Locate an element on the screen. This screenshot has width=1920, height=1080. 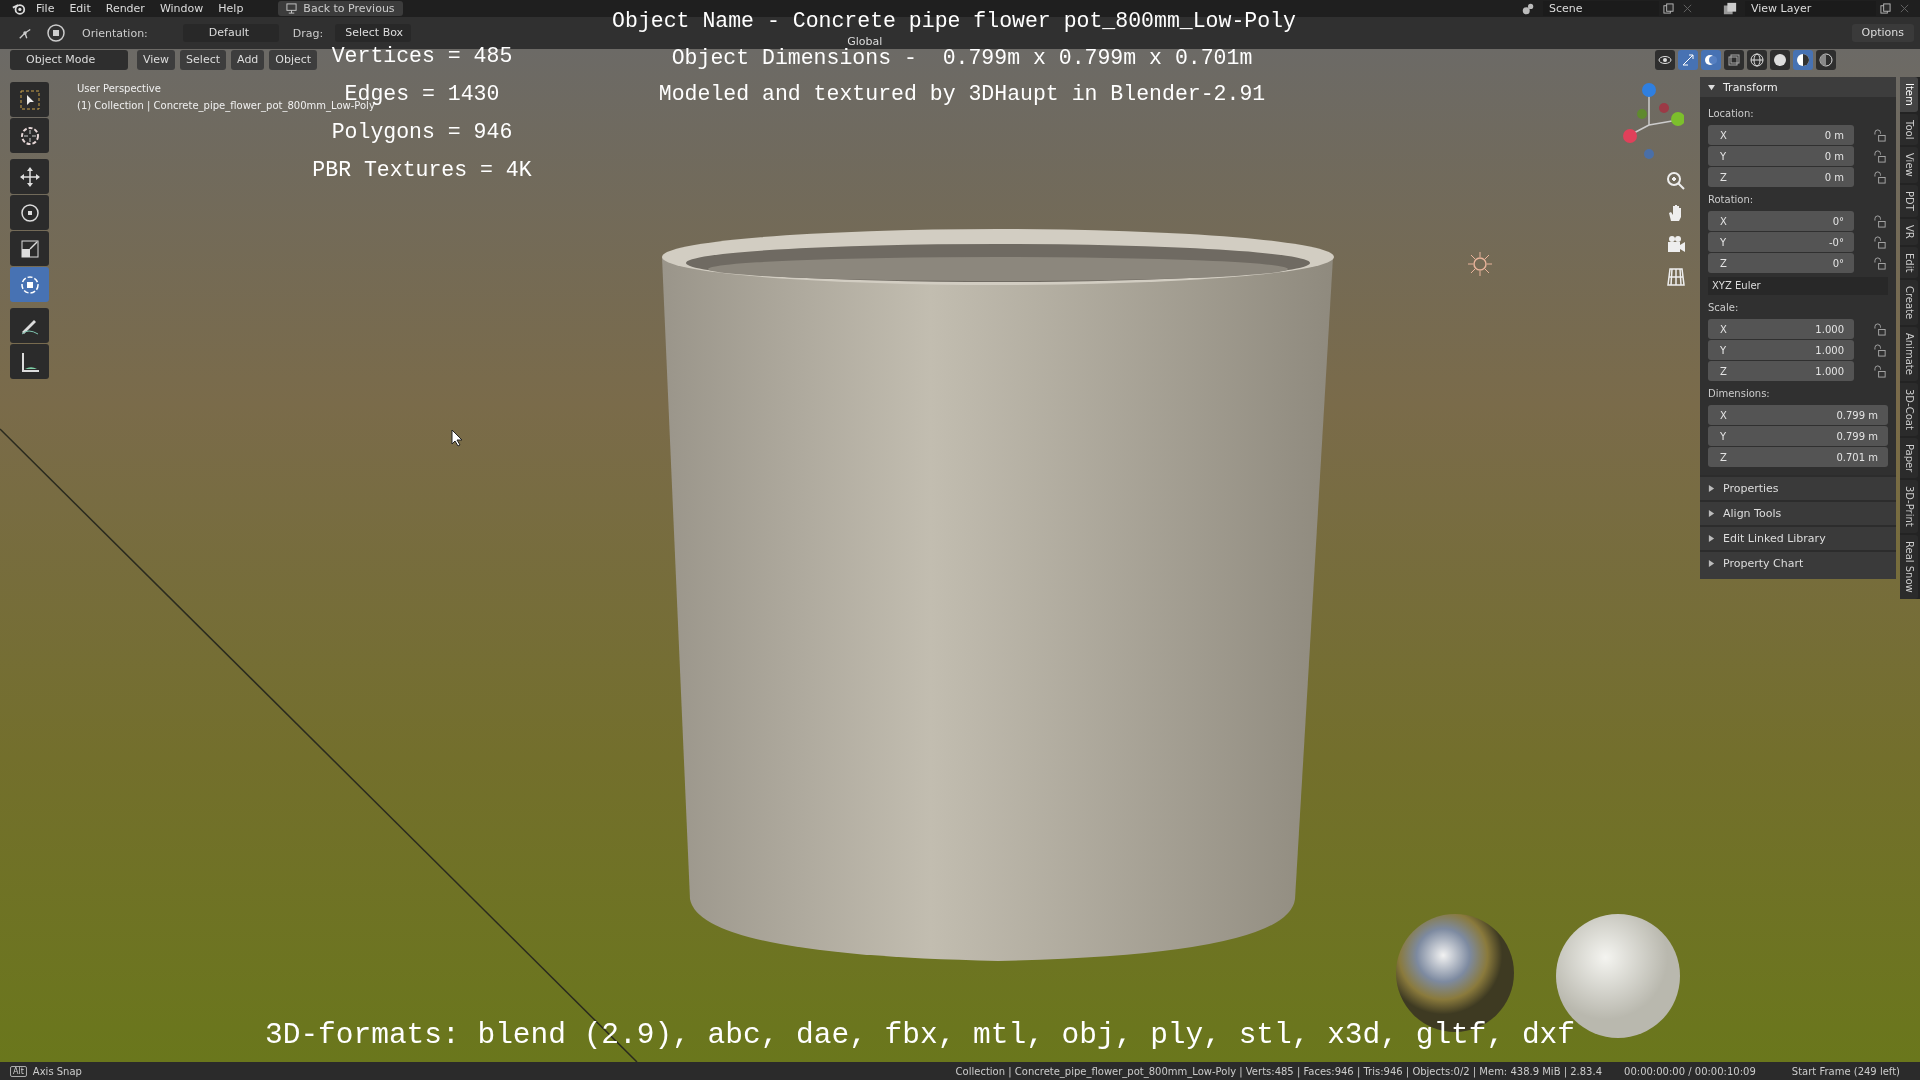
options-dropdown: Options is located at coordinates (1882, 33).